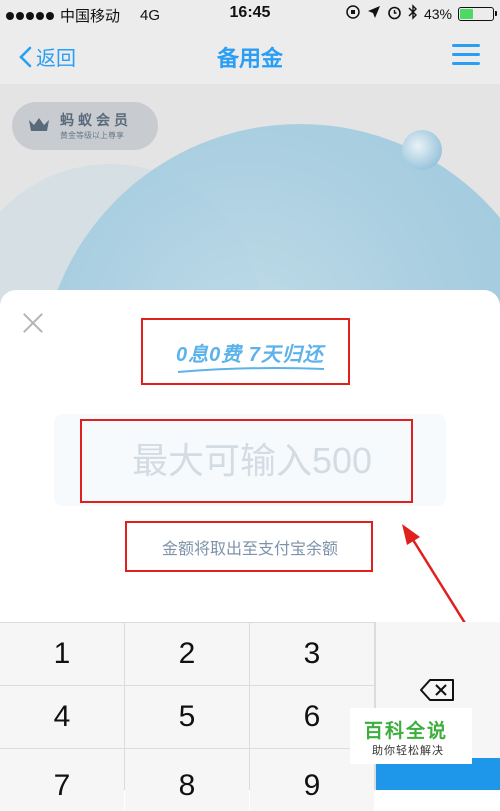 Image resolution: width=500 pixels, height=811 pixels. What do you see at coordinates (466, 55) in the screenshot?
I see `menu-button` at bounding box center [466, 55].